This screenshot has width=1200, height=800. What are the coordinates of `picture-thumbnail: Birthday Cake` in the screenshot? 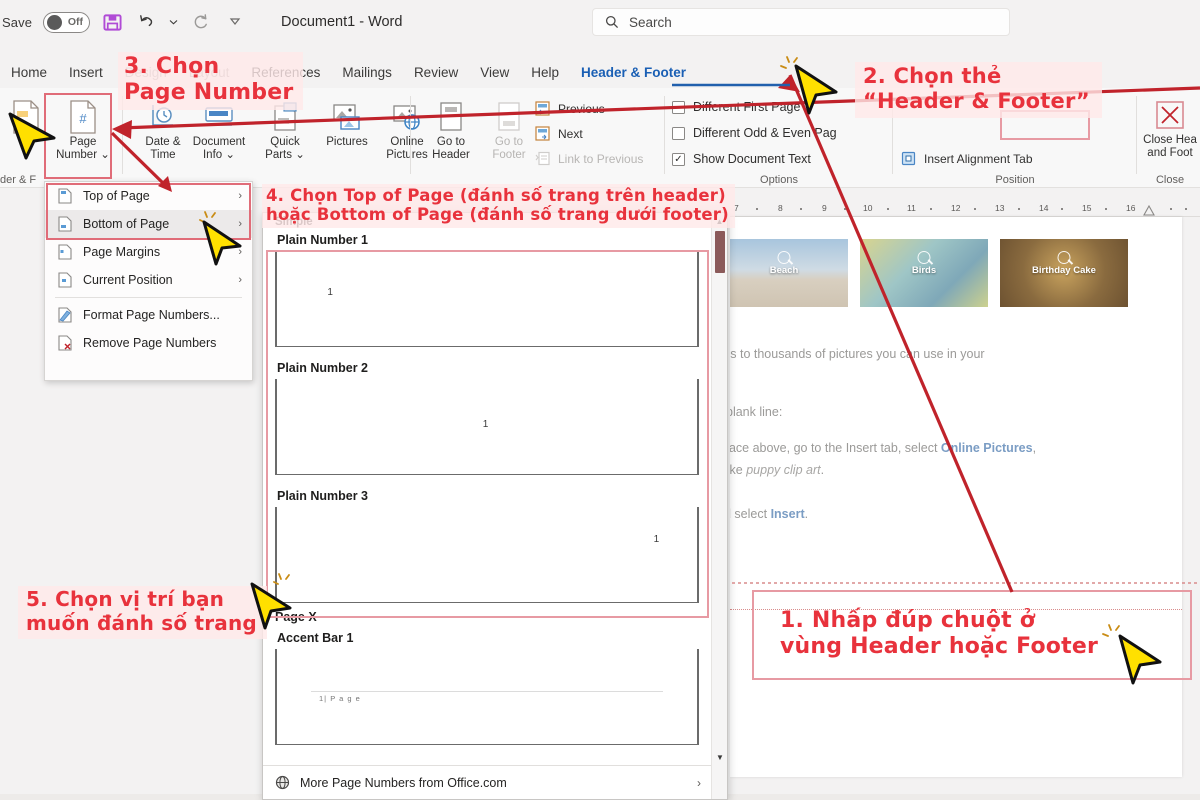 It's located at (1064, 273).